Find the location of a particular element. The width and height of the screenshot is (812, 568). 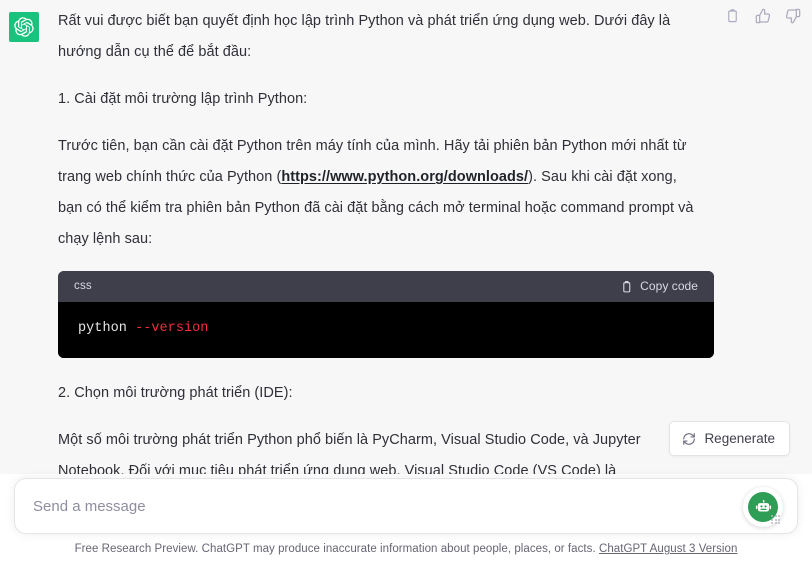

thumbs-up-icon is located at coordinates (762, 15).